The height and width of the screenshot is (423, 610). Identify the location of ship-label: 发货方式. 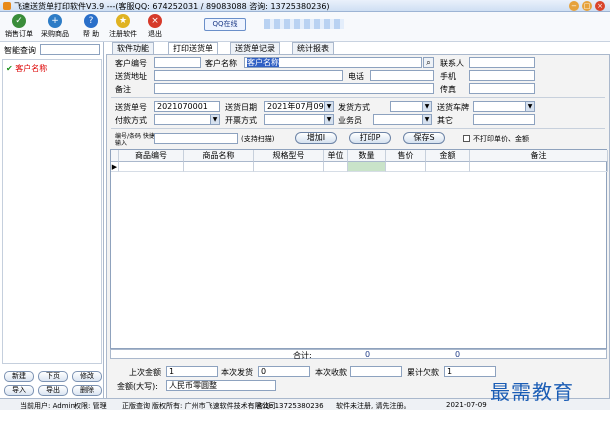
(354, 107).